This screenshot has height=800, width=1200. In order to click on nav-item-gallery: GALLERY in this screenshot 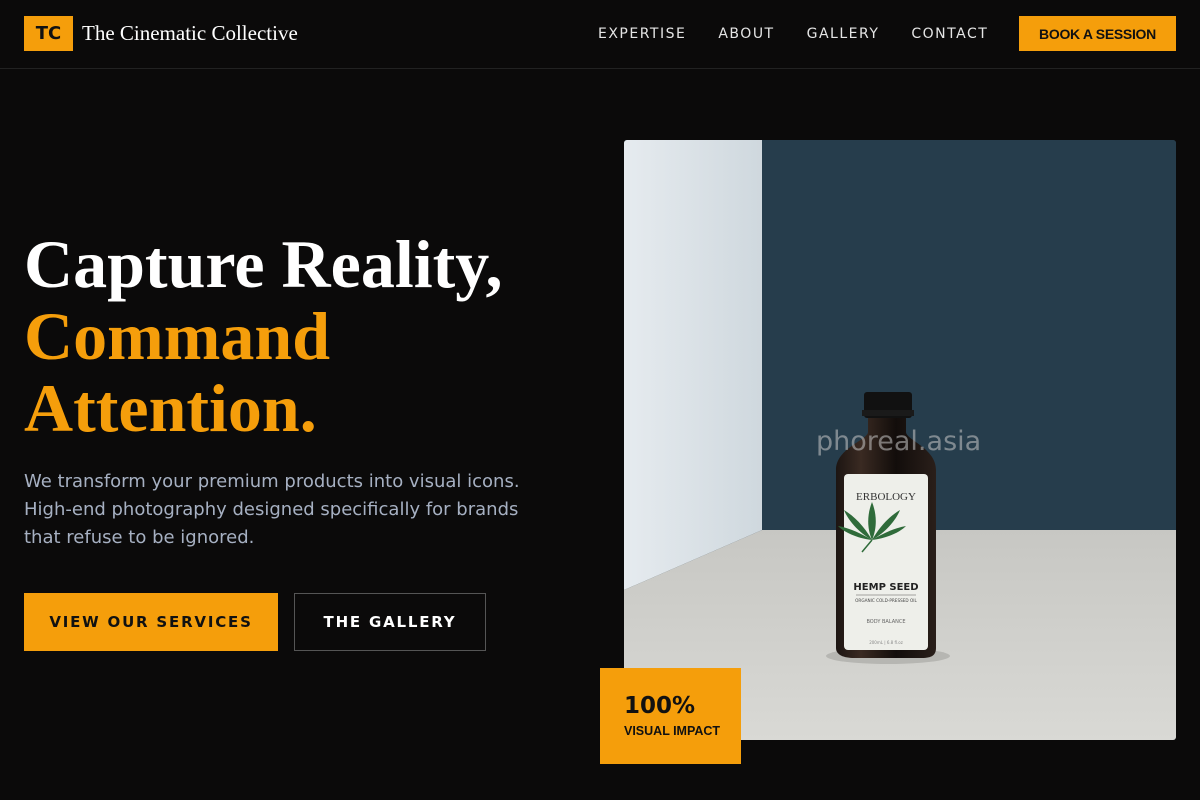, I will do `click(843, 34)`.